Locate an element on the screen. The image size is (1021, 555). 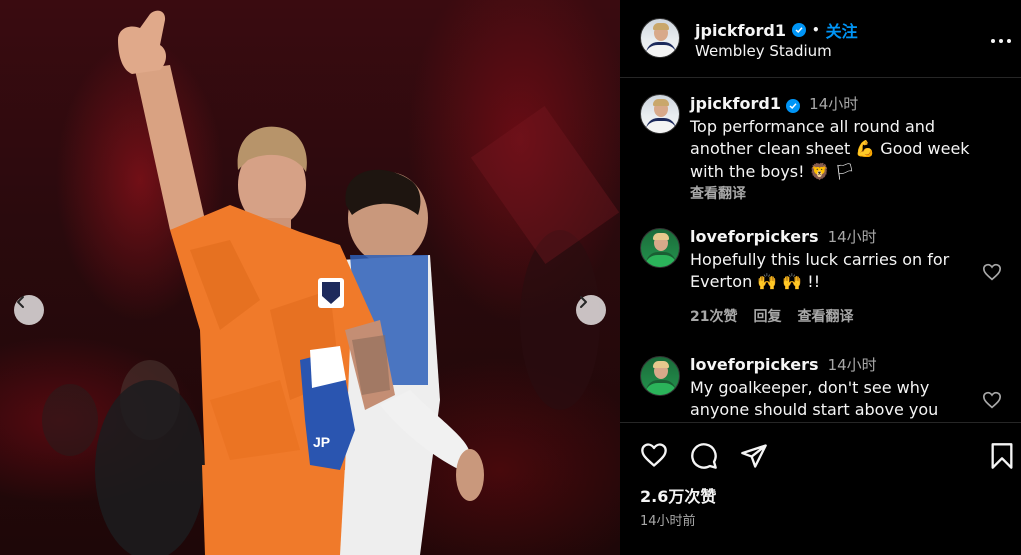
caption-translate-link: 查看翻译 is located at coordinates (840, 194).